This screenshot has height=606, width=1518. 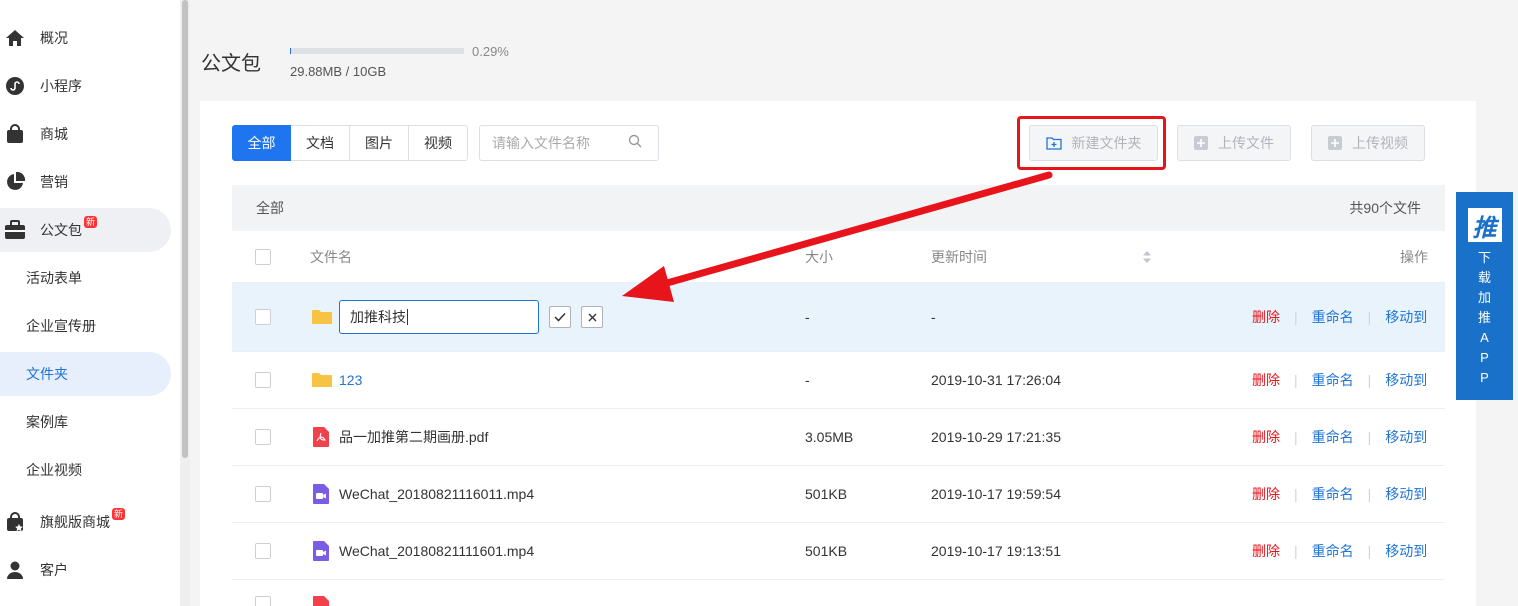 What do you see at coordinates (41, 86) in the screenshot?
I see `sidebar-item-miniprogram: 小程序` at bounding box center [41, 86].